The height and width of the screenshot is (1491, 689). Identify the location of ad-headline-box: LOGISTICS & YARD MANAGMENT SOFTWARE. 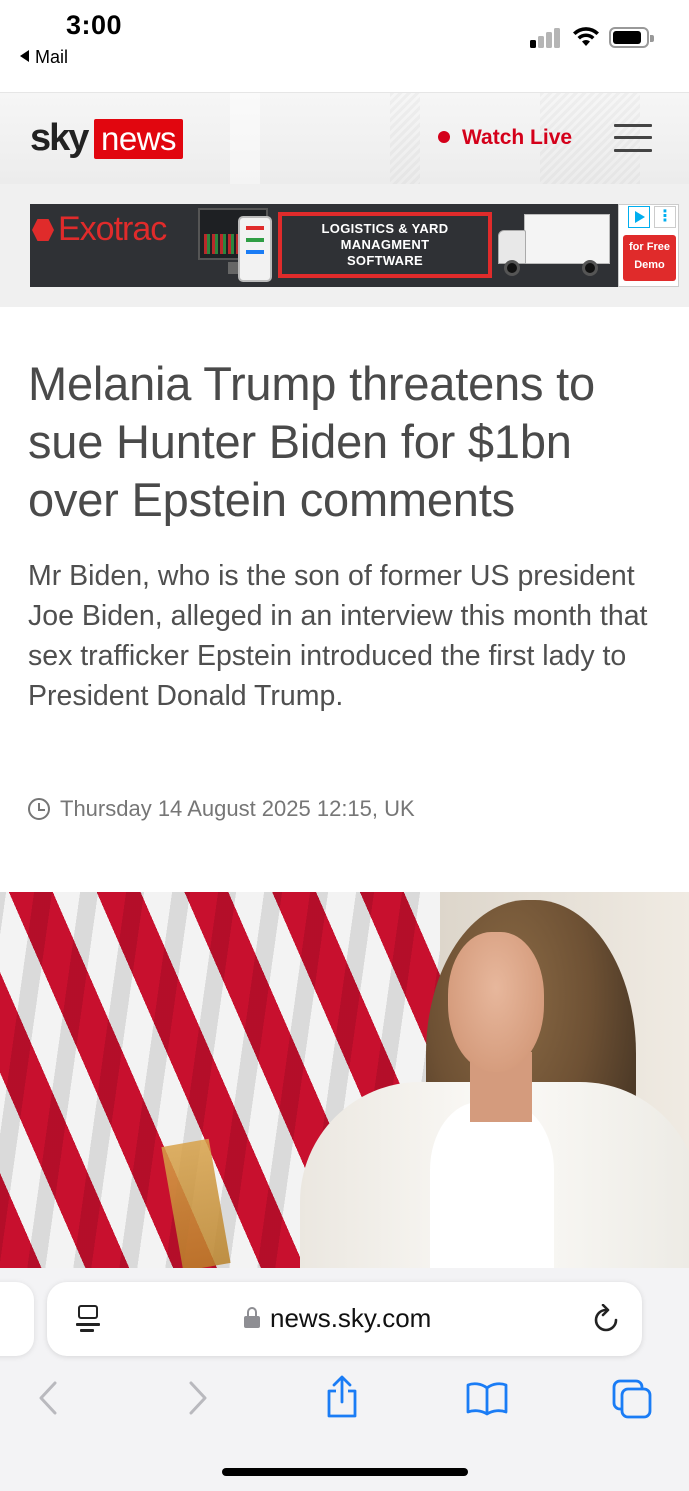
(385, 245).